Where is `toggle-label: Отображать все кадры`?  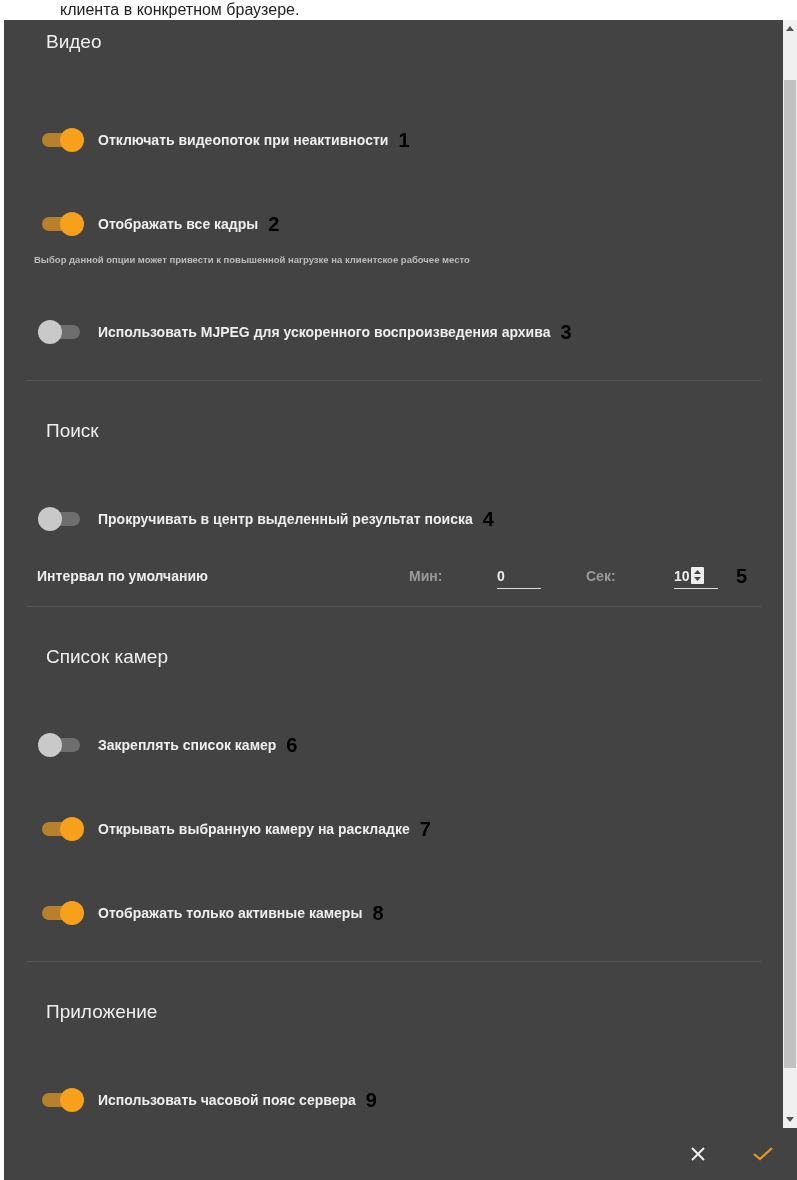 toggle-label: Отображать все кадры is located at coordinates (178, 224).